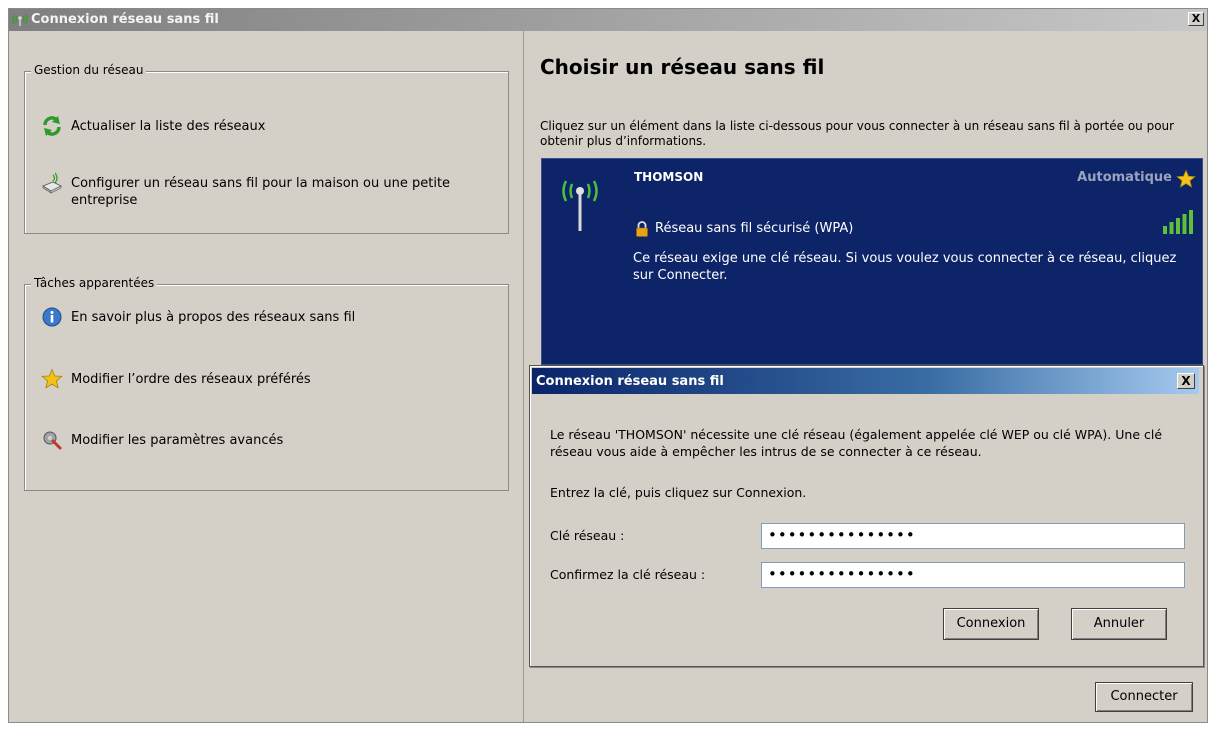  What do you see at coordinates (642, 229) in the screenshot?
I see `lock-icon` at bounding box center [642, 229].